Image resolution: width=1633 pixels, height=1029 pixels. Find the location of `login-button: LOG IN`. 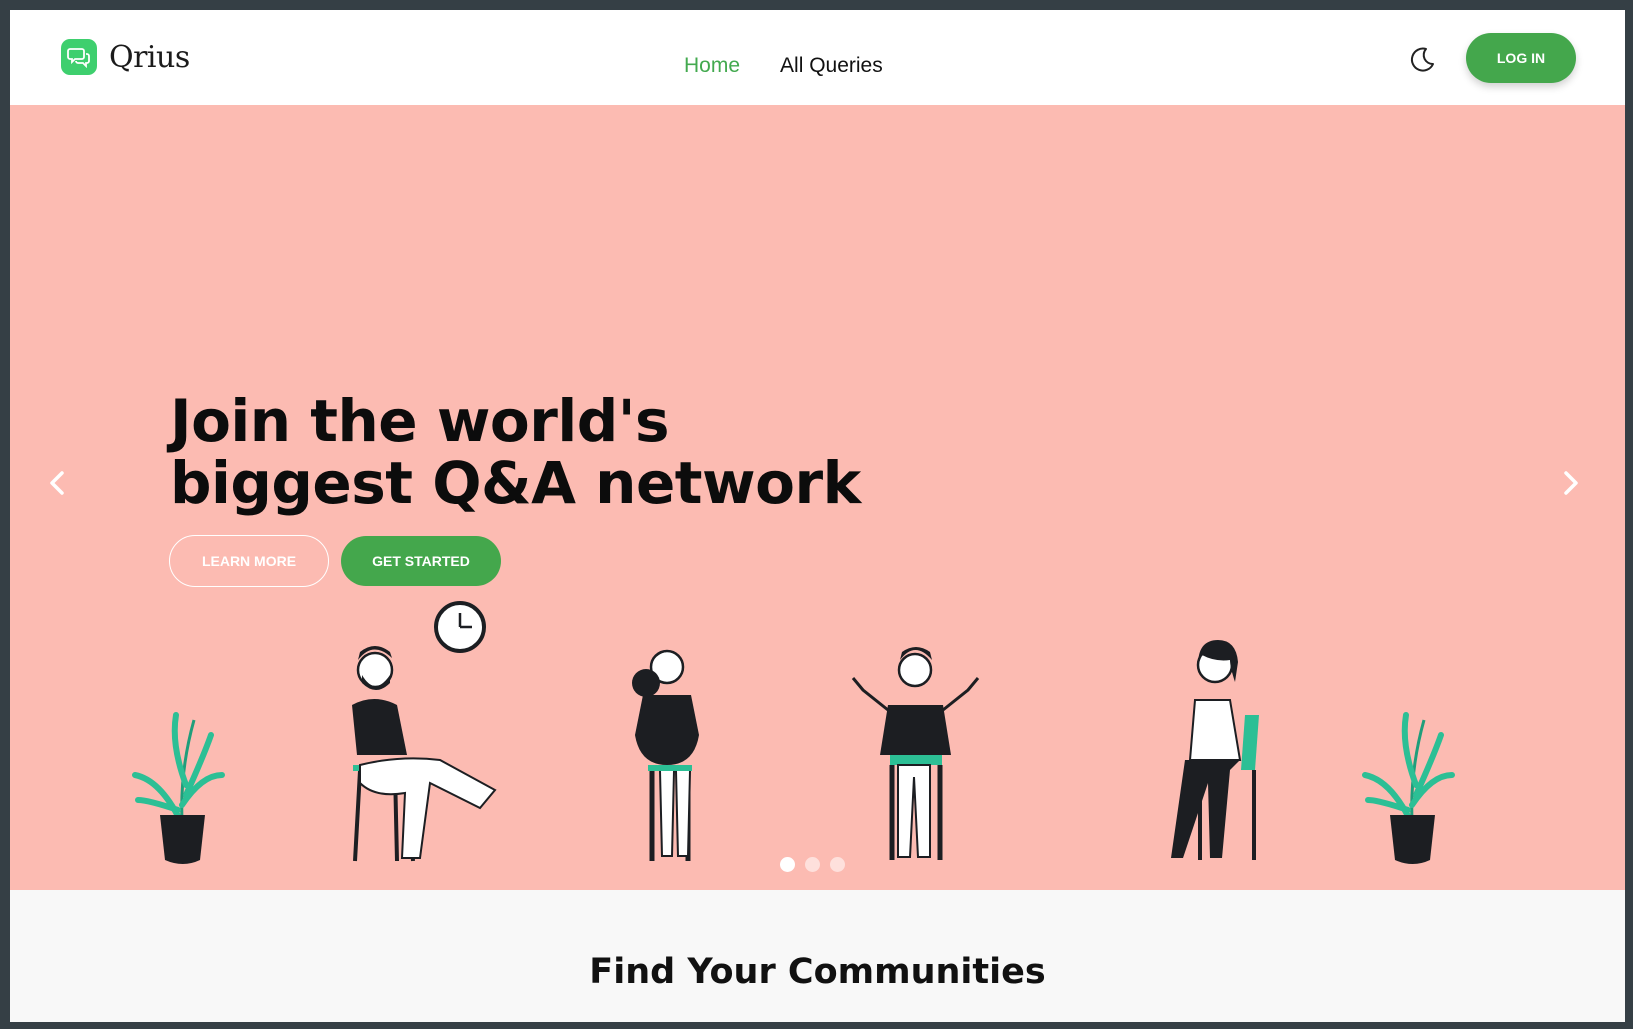

login-button: LOG IN is located at coordinates (1521, 58).